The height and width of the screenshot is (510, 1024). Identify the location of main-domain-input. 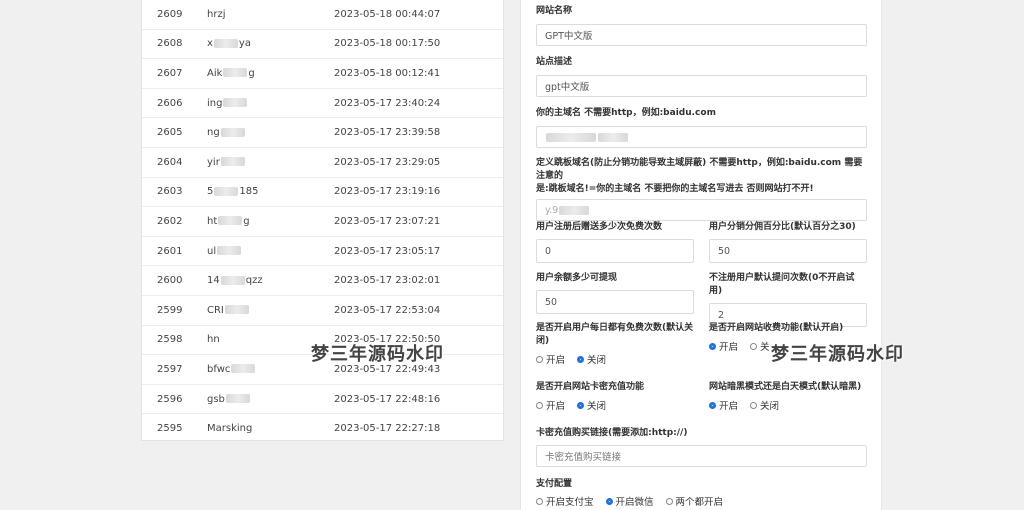
(701, 137).